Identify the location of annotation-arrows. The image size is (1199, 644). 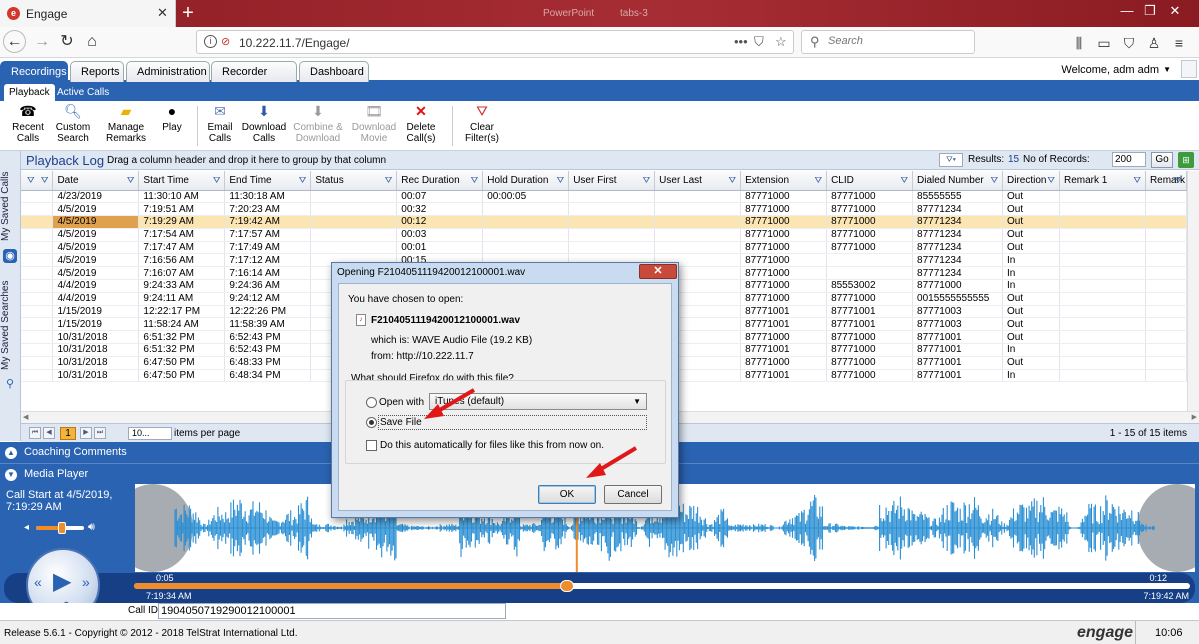
(531, 433).